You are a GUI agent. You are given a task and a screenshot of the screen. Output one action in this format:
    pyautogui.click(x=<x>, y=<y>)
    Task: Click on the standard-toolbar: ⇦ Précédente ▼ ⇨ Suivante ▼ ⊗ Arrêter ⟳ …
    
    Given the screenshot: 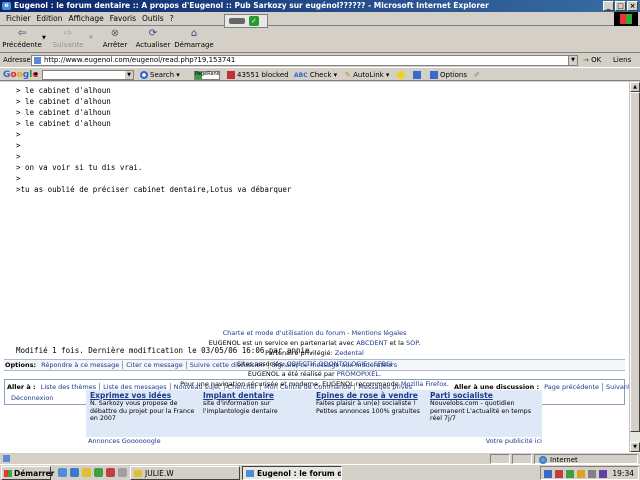 What is the action you would take?
    pyautogui.click(x=320, y=40)
    